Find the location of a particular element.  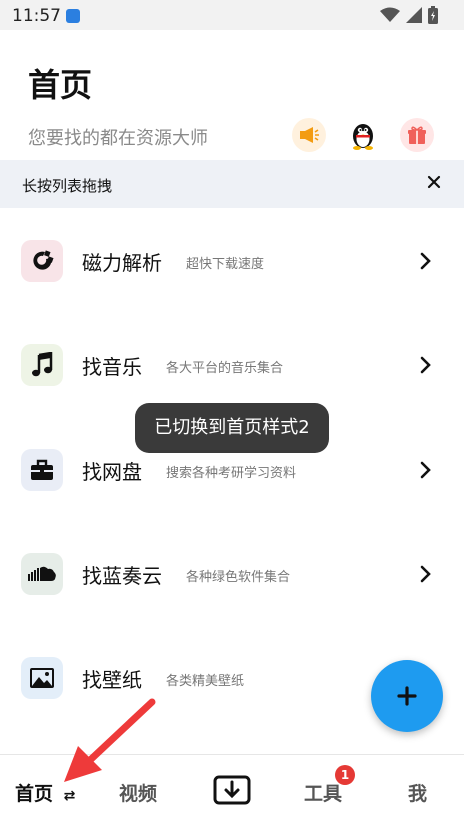

item-desc: 各大平台的音乐集合 is located at coordinates (225, 368).